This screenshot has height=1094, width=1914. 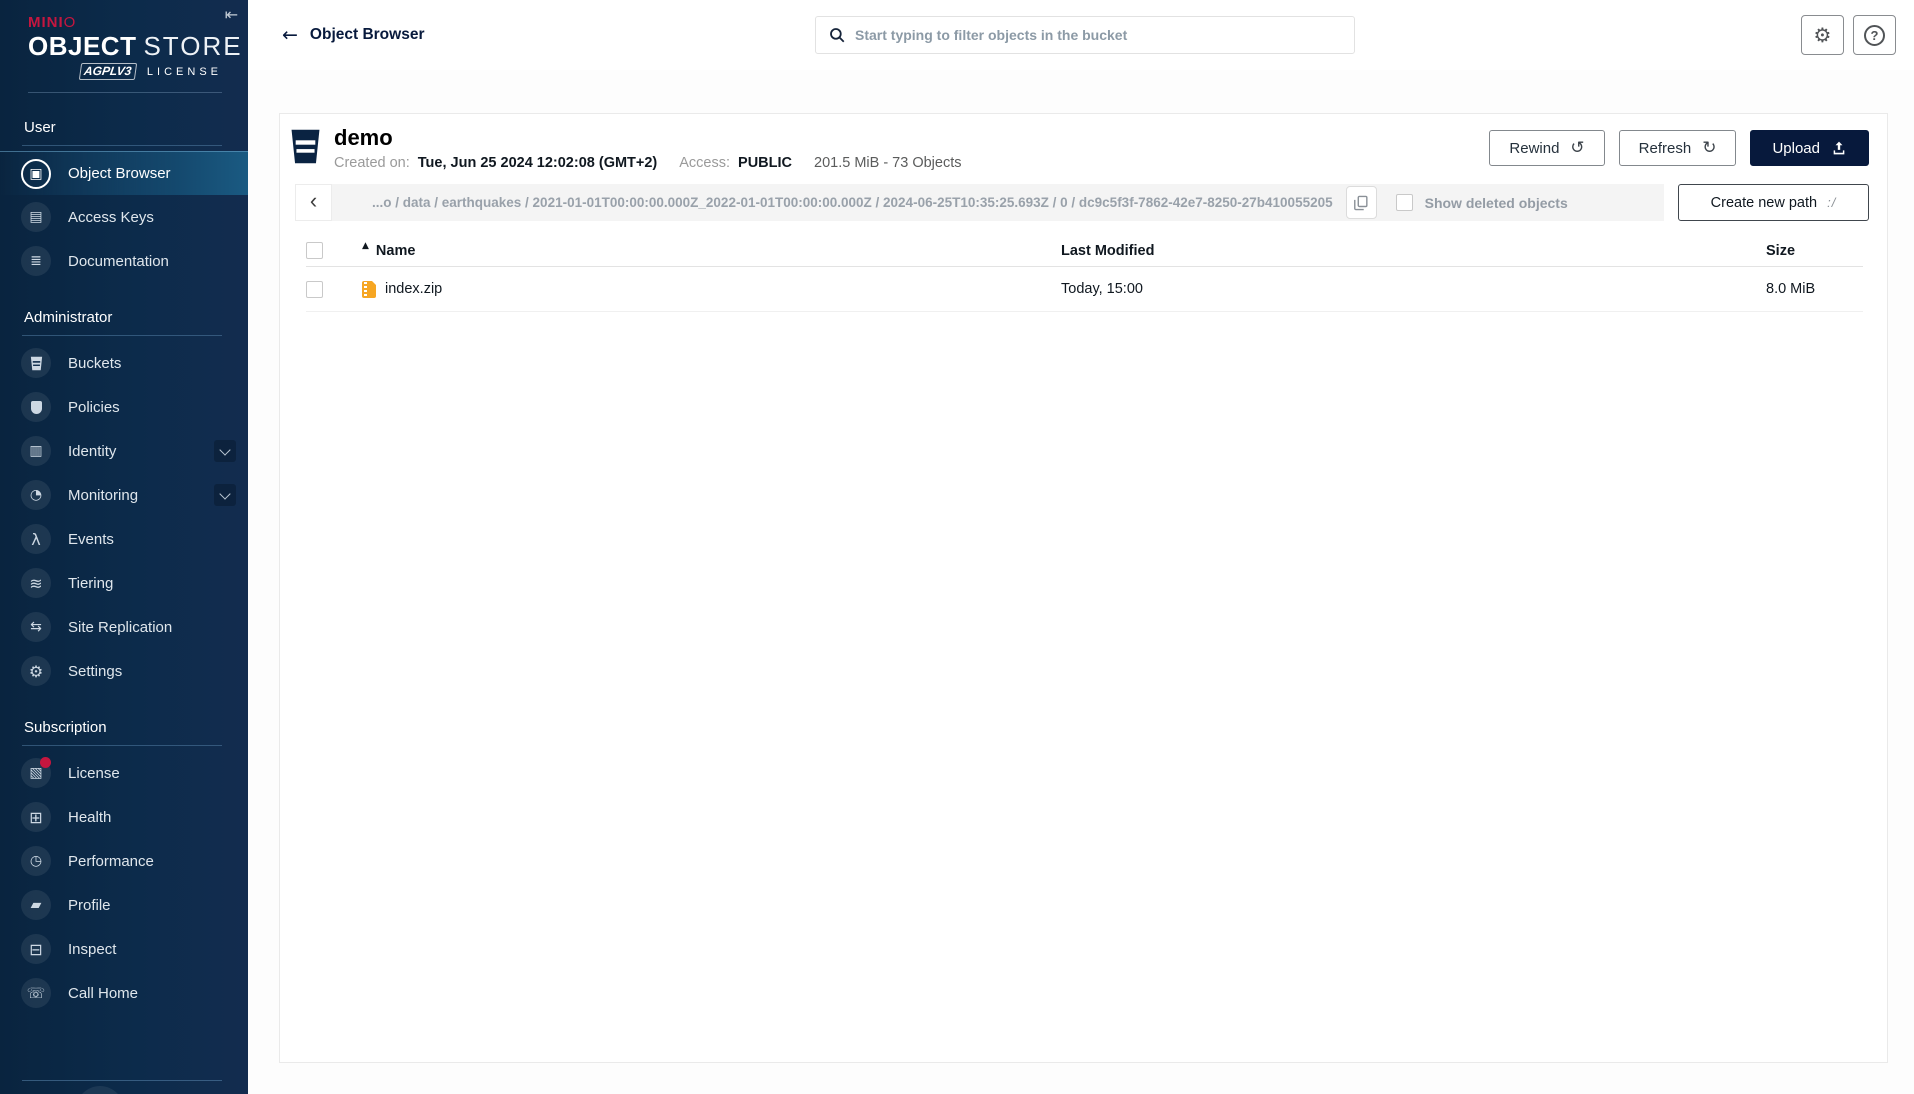 I want to click on section-label: User, so click(x=40, y=128).